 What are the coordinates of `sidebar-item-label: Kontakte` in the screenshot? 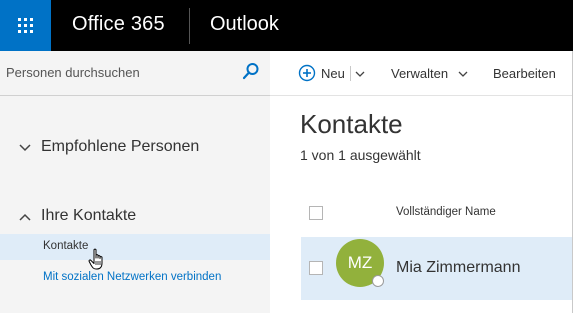 It's located at (66, 246).